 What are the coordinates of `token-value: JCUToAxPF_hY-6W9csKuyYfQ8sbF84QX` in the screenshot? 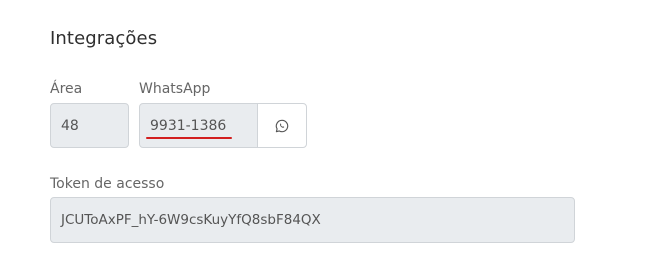 It's located at (191, 220).